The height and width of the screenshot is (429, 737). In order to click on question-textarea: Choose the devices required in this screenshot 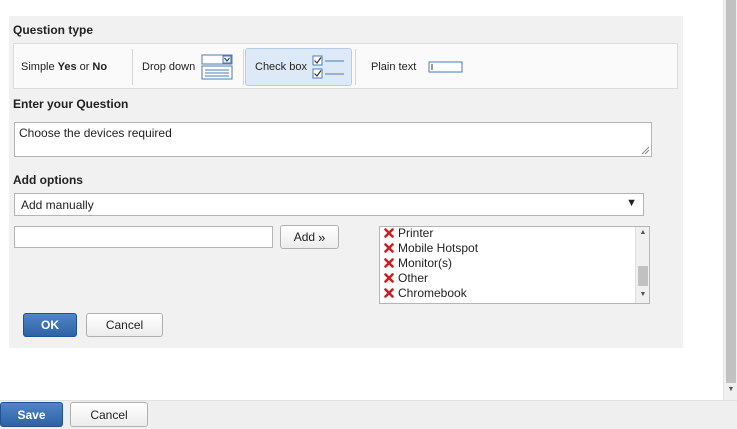, I will do `click(333, 139)`.